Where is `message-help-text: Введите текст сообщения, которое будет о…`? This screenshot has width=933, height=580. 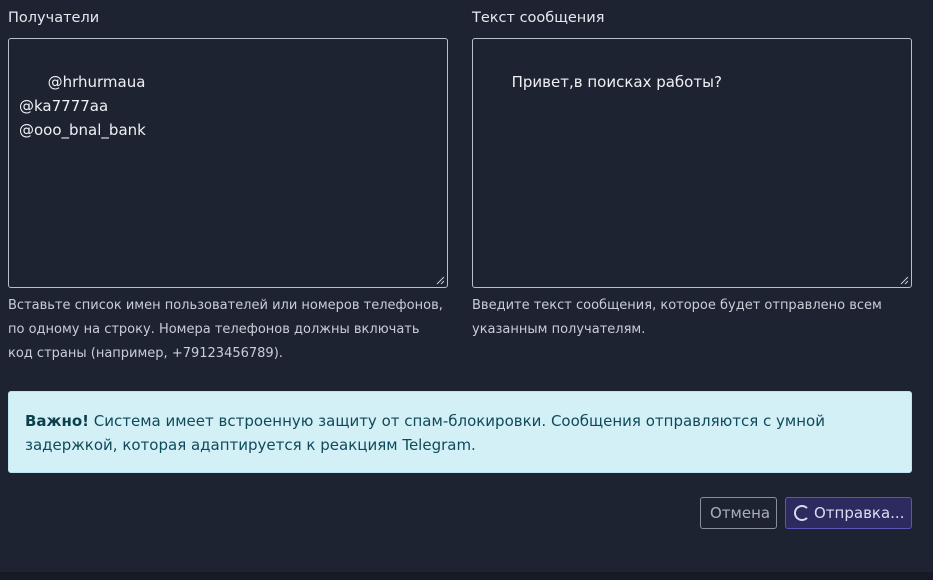
message-help-text: Введите текст сообщения, которое будет о… is located at coordinates (677, 317).